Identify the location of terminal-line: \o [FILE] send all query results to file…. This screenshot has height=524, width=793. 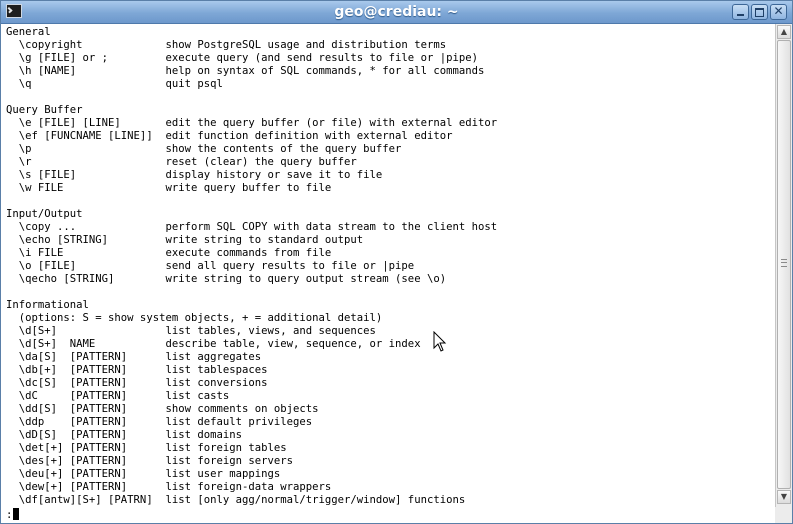
(210, 266).